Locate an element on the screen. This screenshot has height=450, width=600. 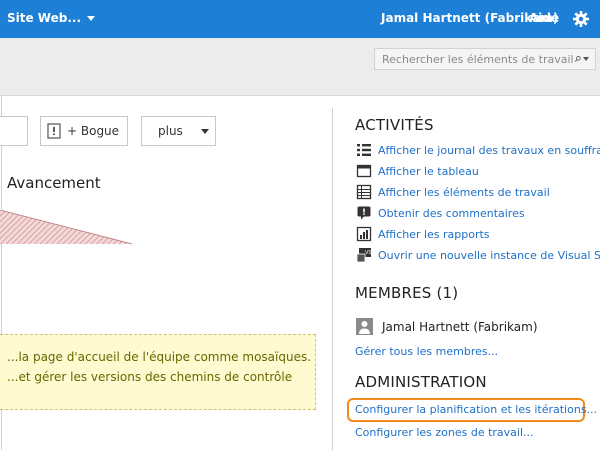
burndown-chart-fragment is located at coordinates (66, 227).